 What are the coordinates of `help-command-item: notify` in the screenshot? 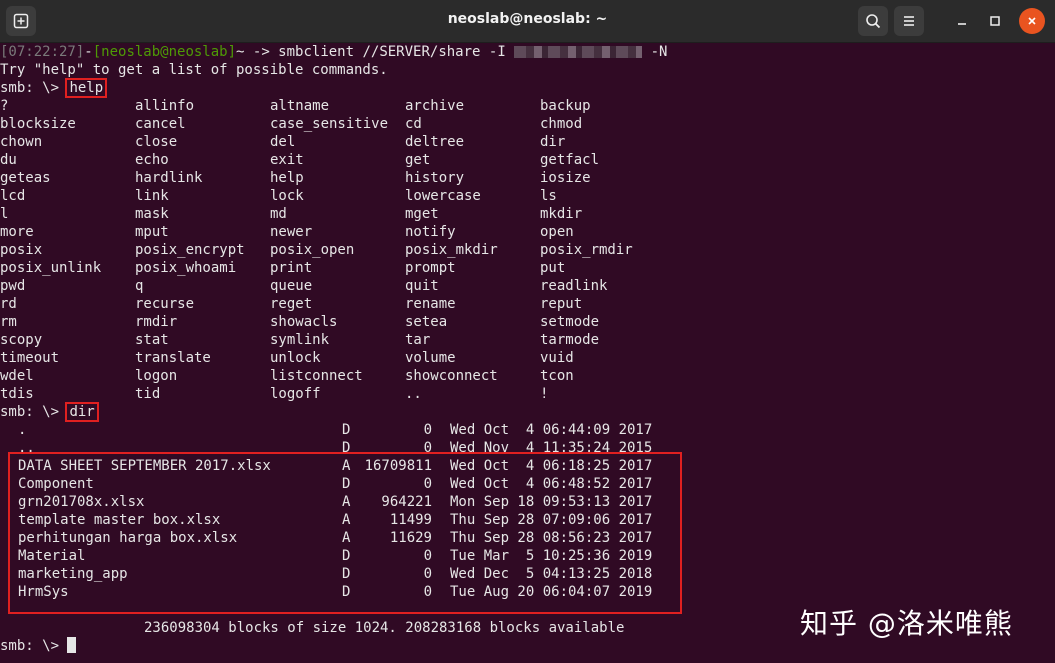 It's located at (430, 232).